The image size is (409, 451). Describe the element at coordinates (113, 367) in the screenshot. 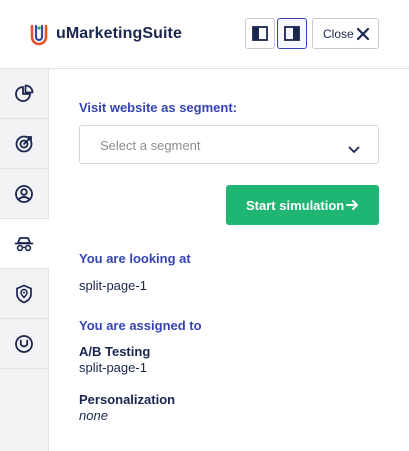

I see `ab-testing-value: split-page-1` at that location.